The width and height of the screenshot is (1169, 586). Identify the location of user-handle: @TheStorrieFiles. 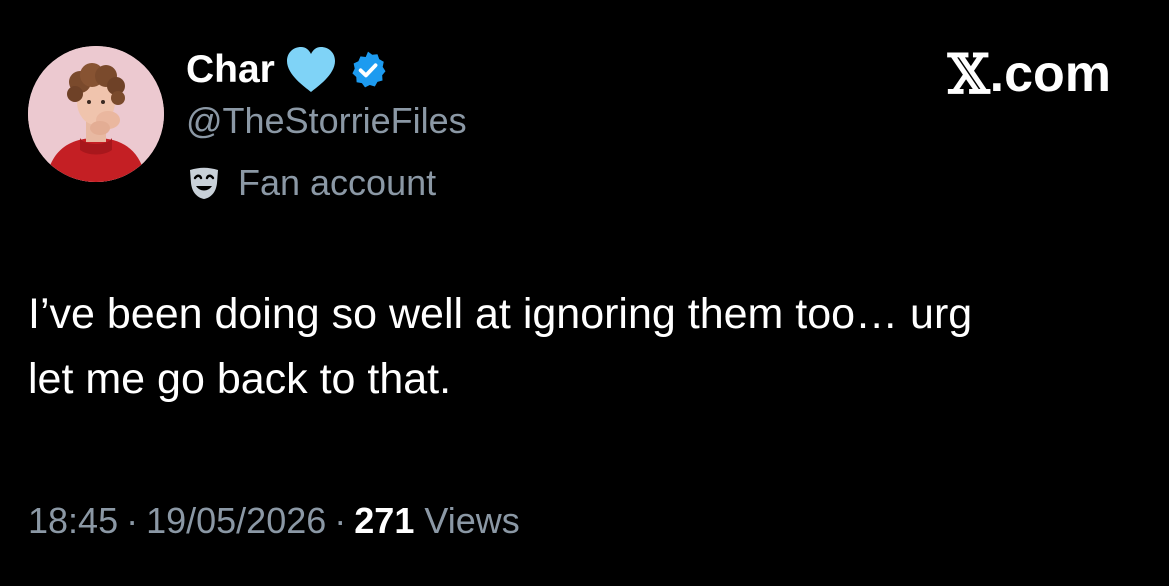
(326, 121).